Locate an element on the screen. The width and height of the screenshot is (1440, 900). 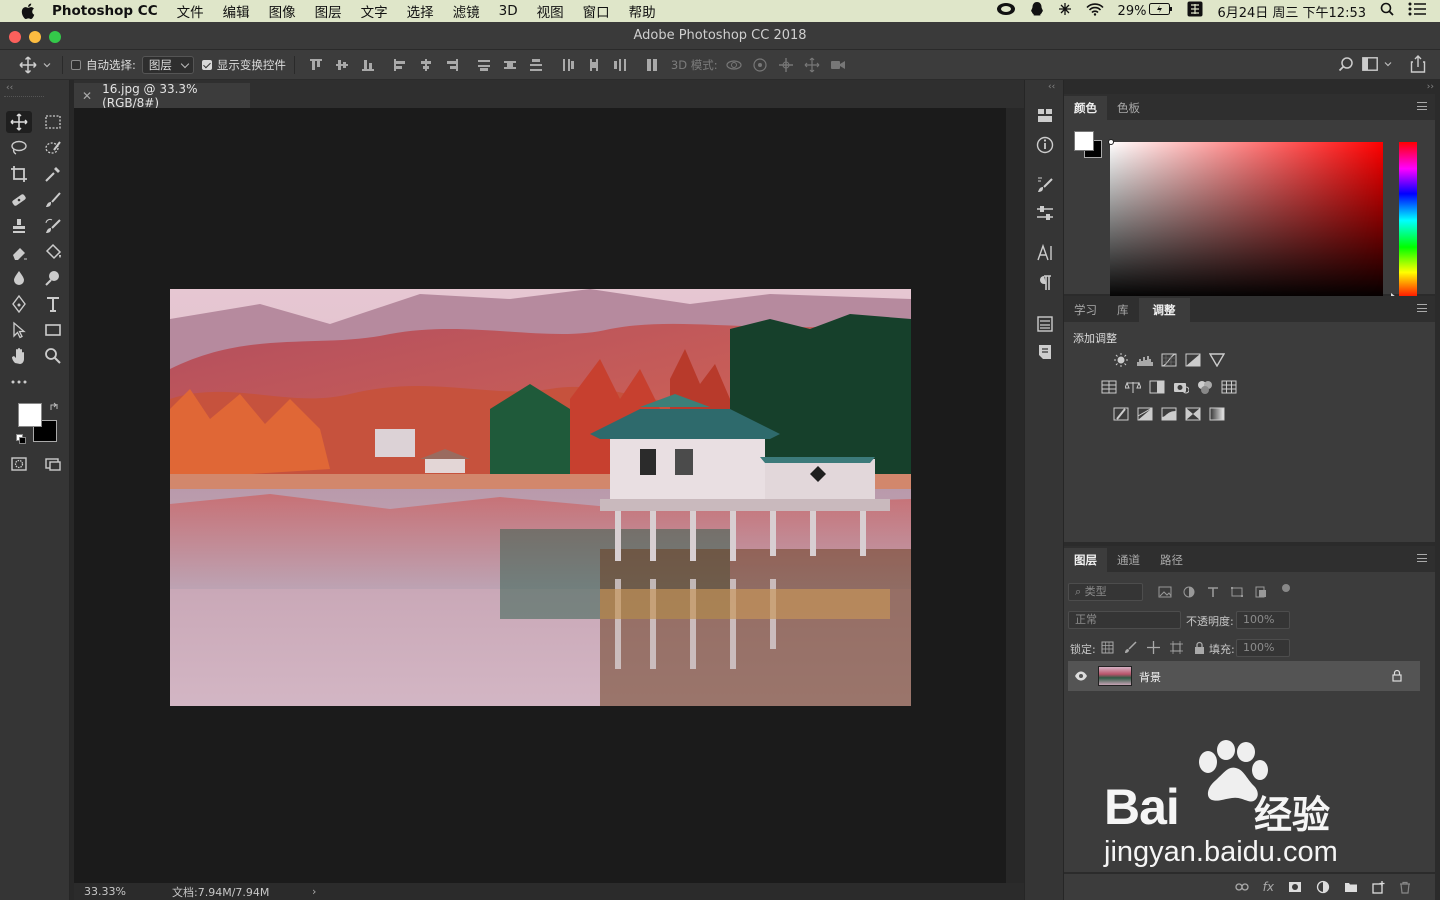
color-panel-menu-icon is located at coordinates (1422, 106).